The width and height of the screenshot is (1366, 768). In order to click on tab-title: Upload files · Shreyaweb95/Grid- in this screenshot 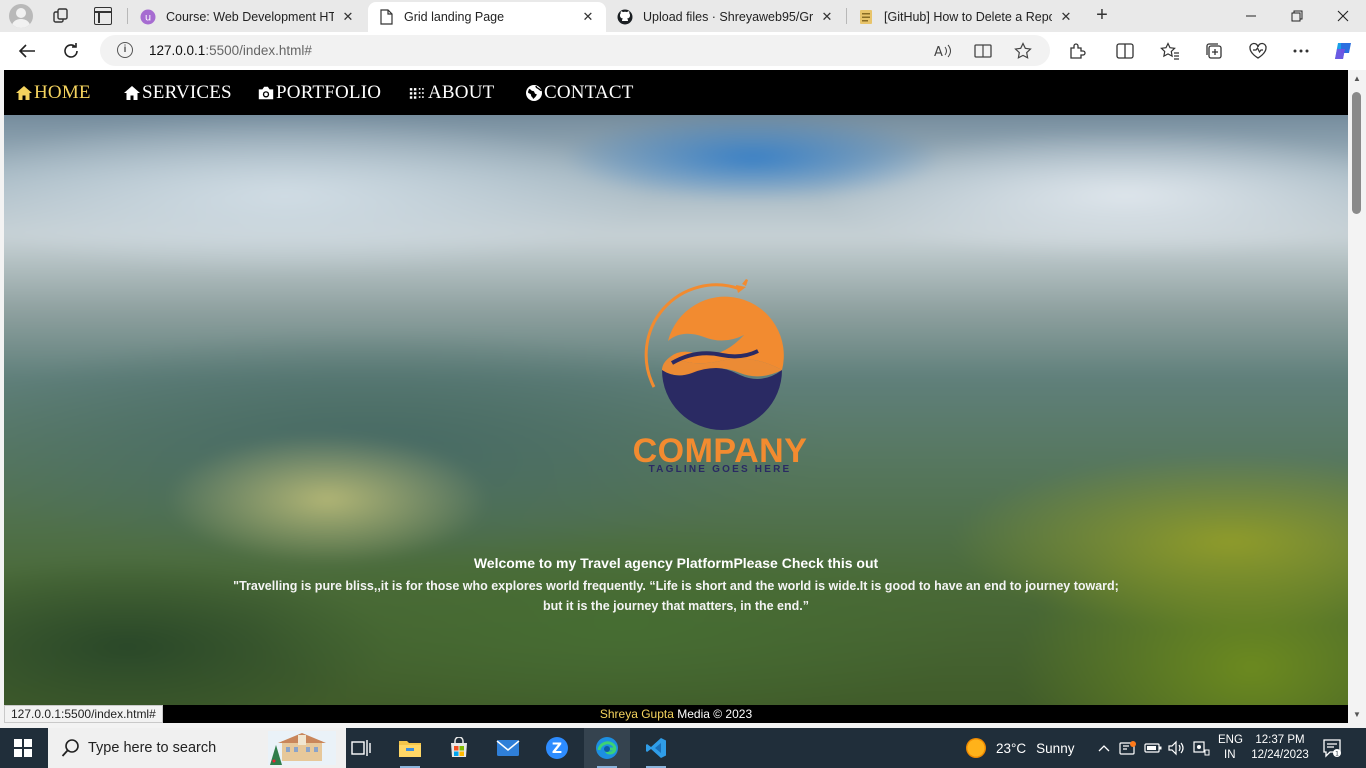, I will do `click(728, 17)`.